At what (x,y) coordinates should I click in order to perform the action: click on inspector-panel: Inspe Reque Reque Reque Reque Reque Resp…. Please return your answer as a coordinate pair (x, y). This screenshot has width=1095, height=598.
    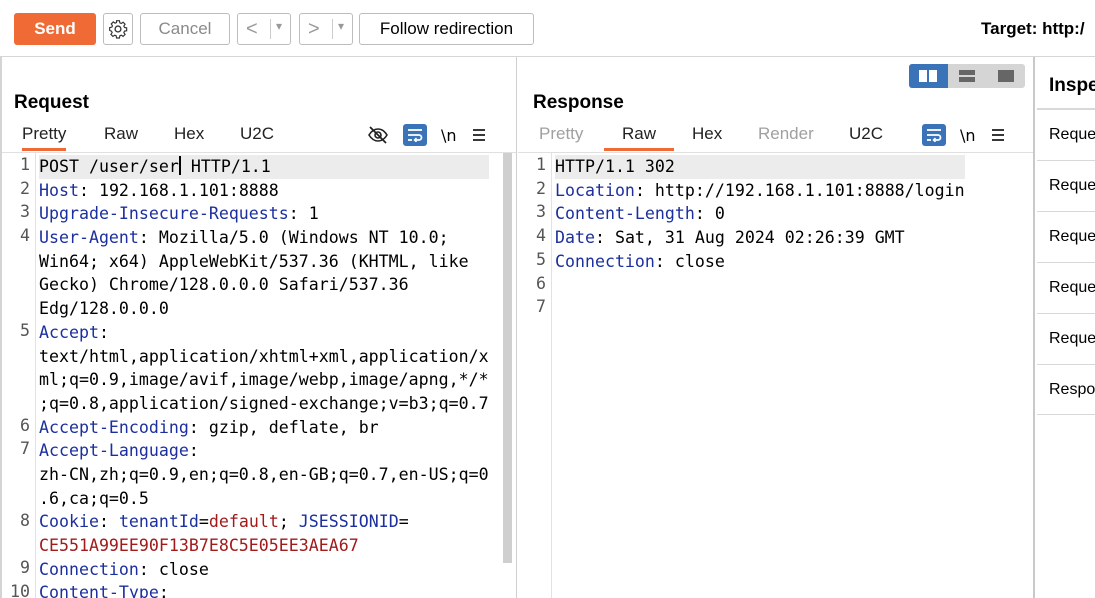
    Looking at the image, I should click on (1066, 327).